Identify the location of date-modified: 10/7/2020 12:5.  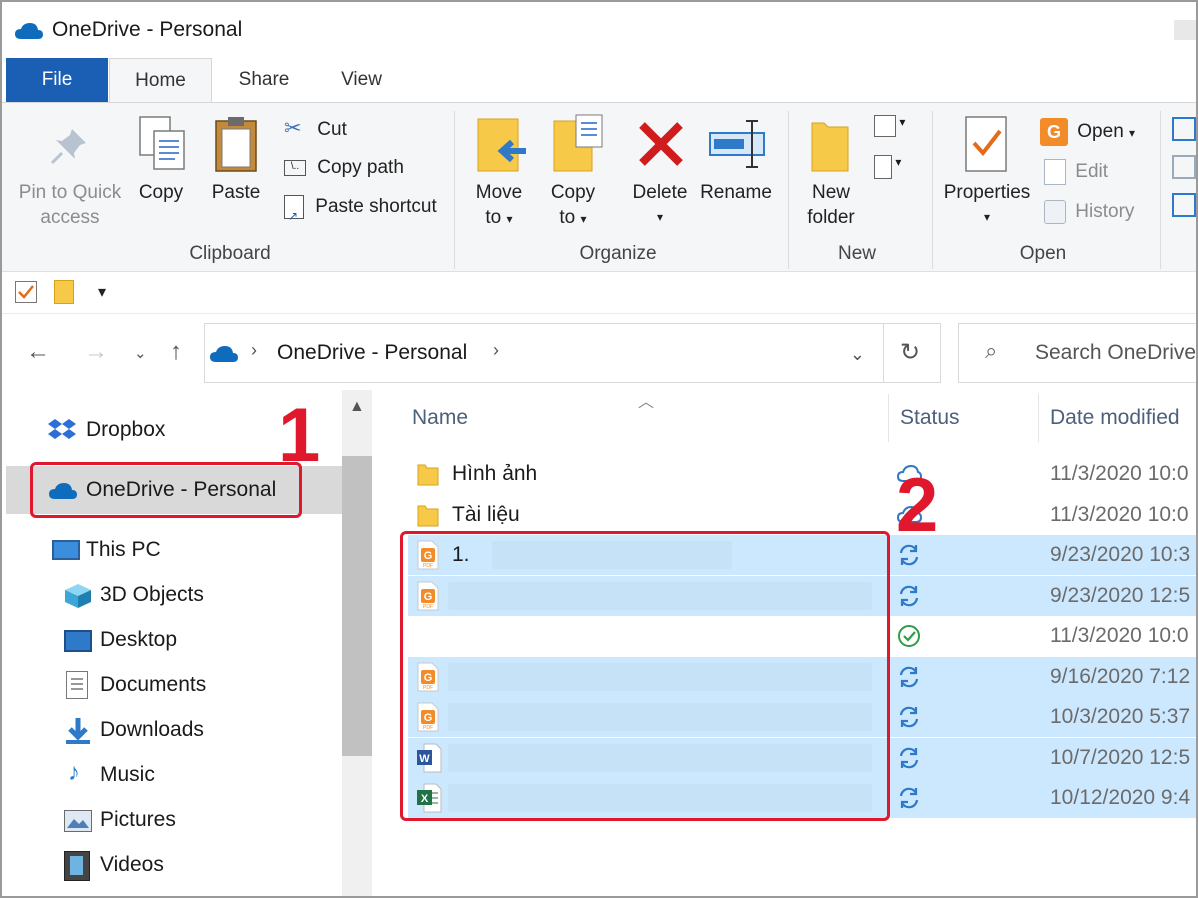
(1120, 757).